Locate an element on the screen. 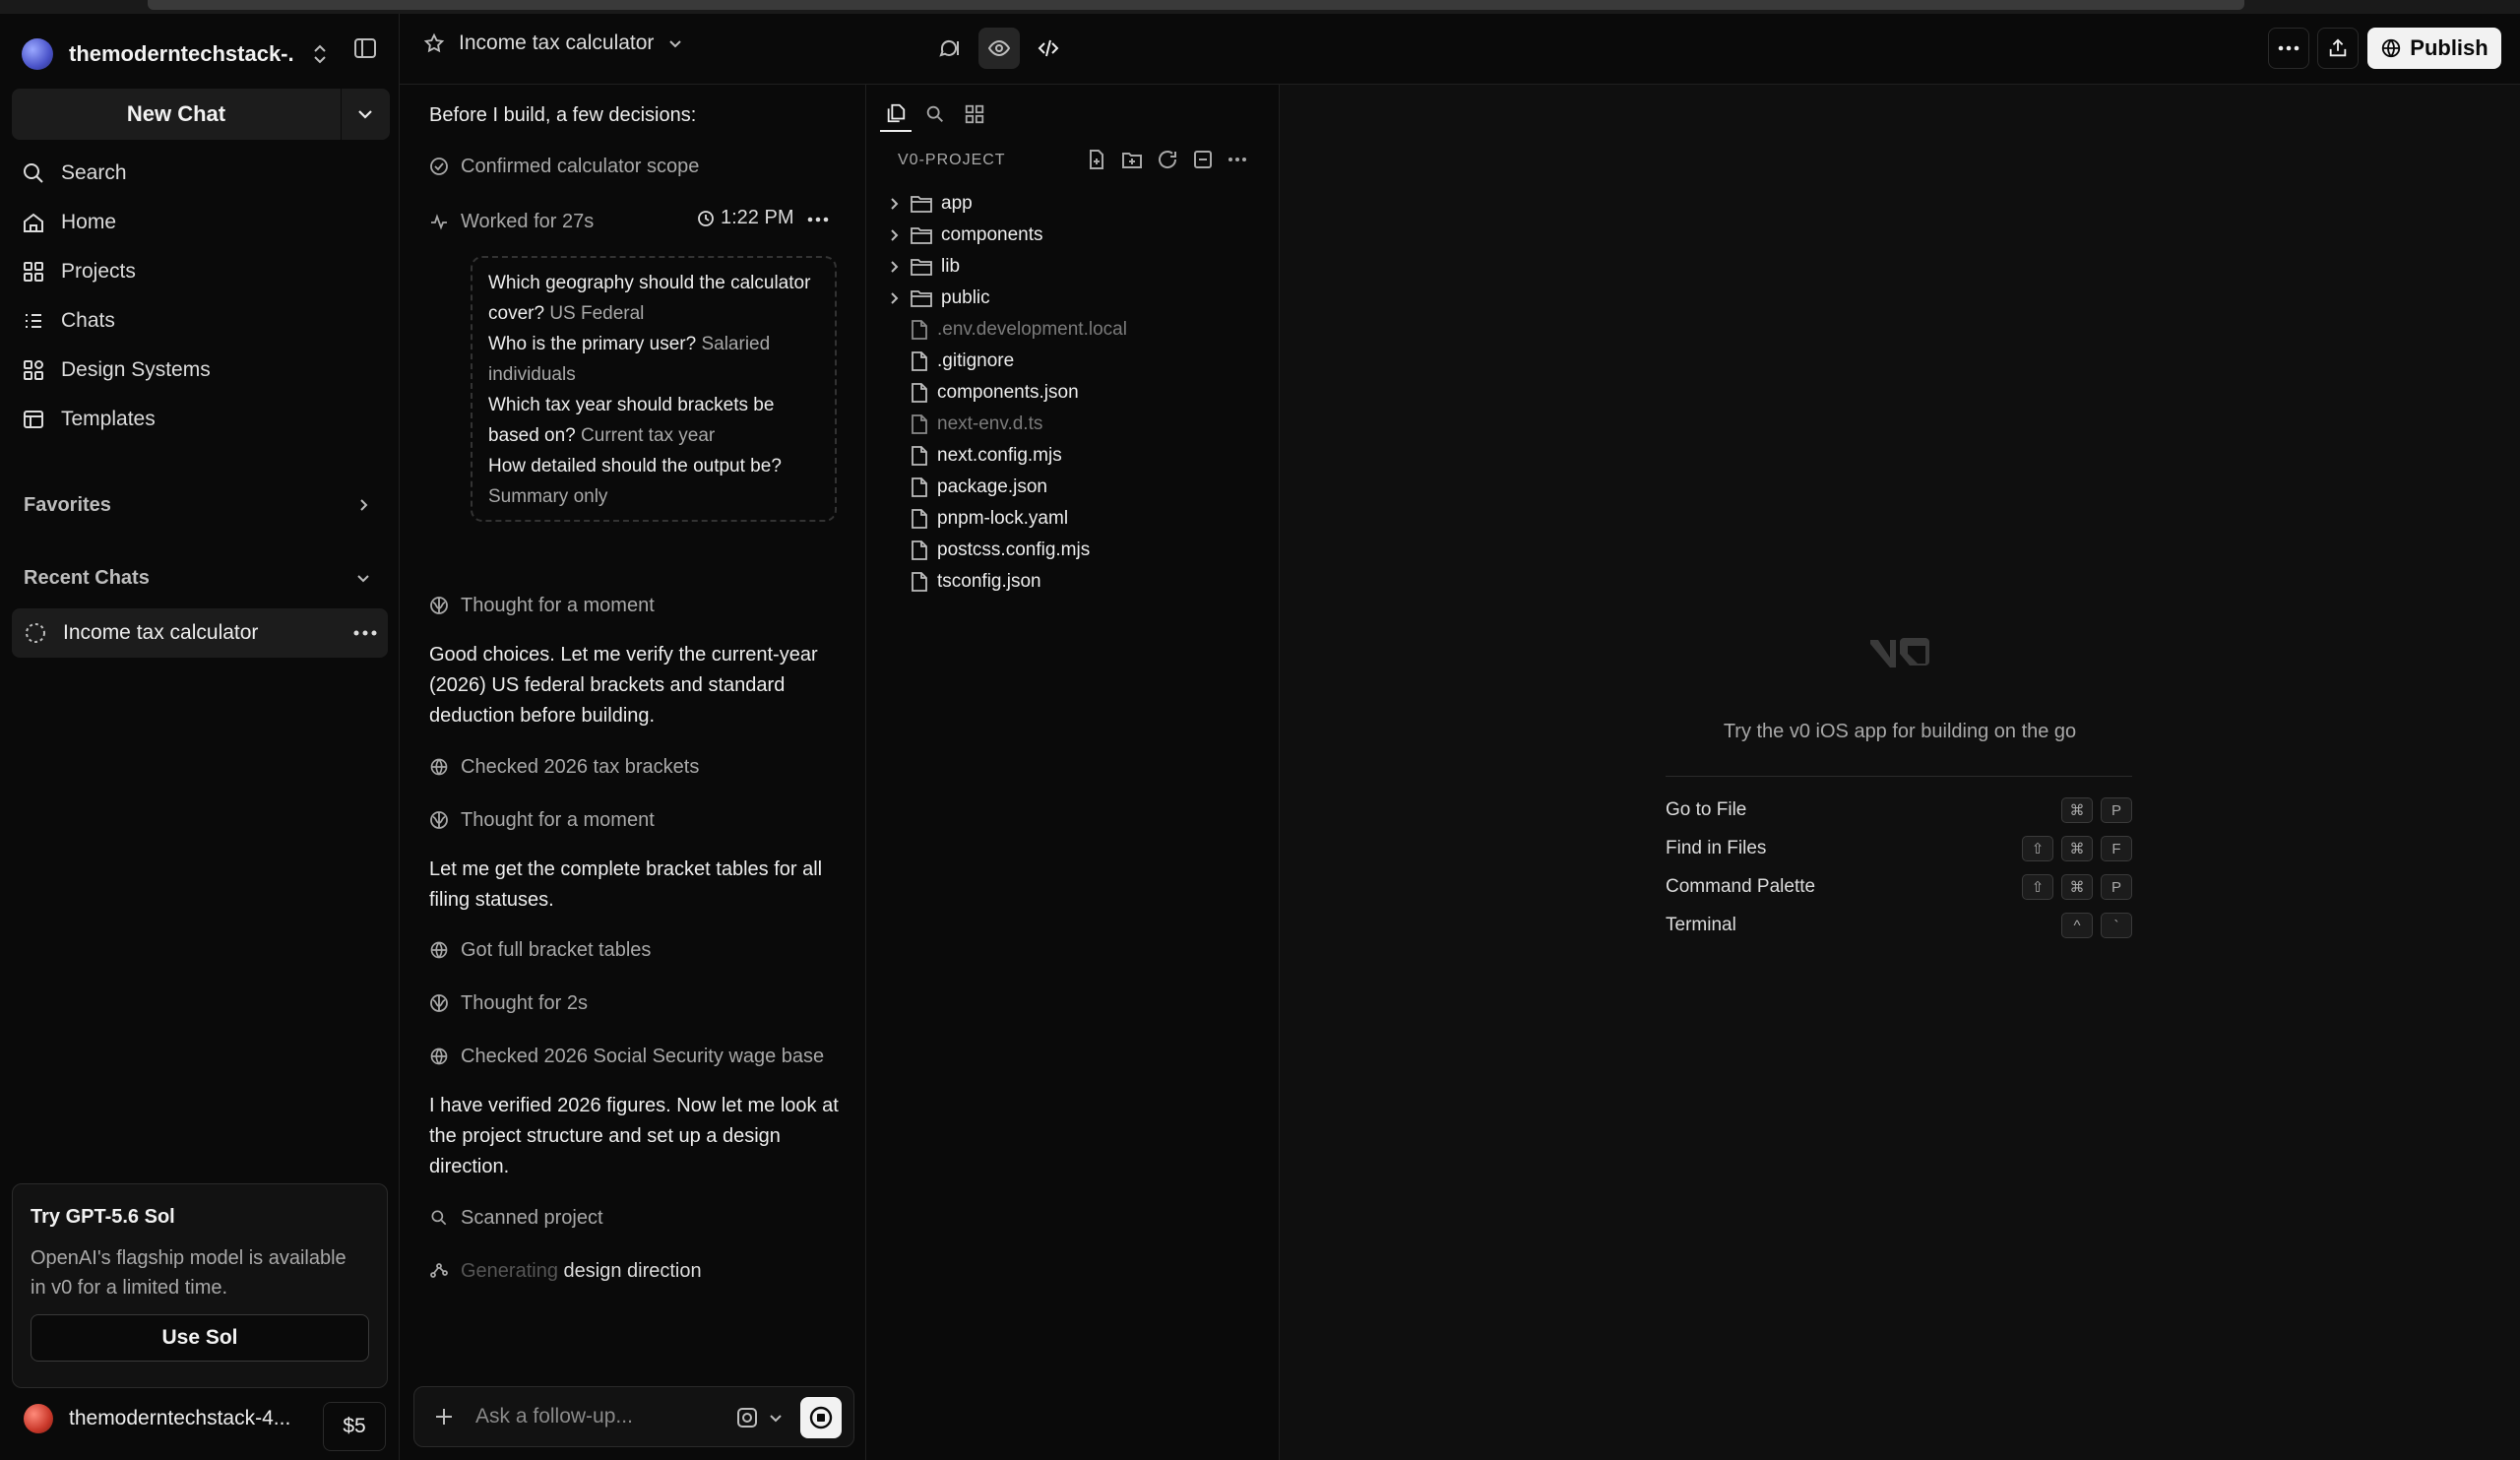 The height and width of the screenshot is (1460, 2520). model-selector-icon is located at coordinates (747, 1417).